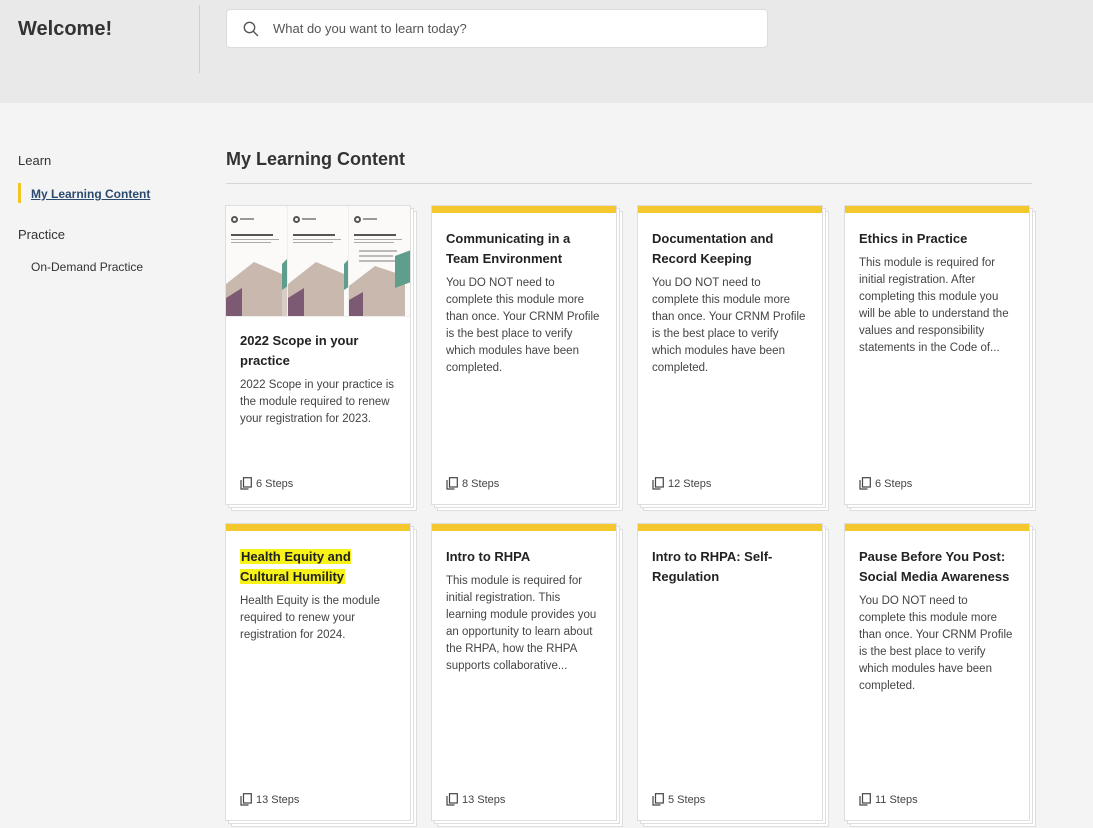 This screenshot has width=1093, height=828. I want to click on card-steps: 11 Steps, so click(888, 799).